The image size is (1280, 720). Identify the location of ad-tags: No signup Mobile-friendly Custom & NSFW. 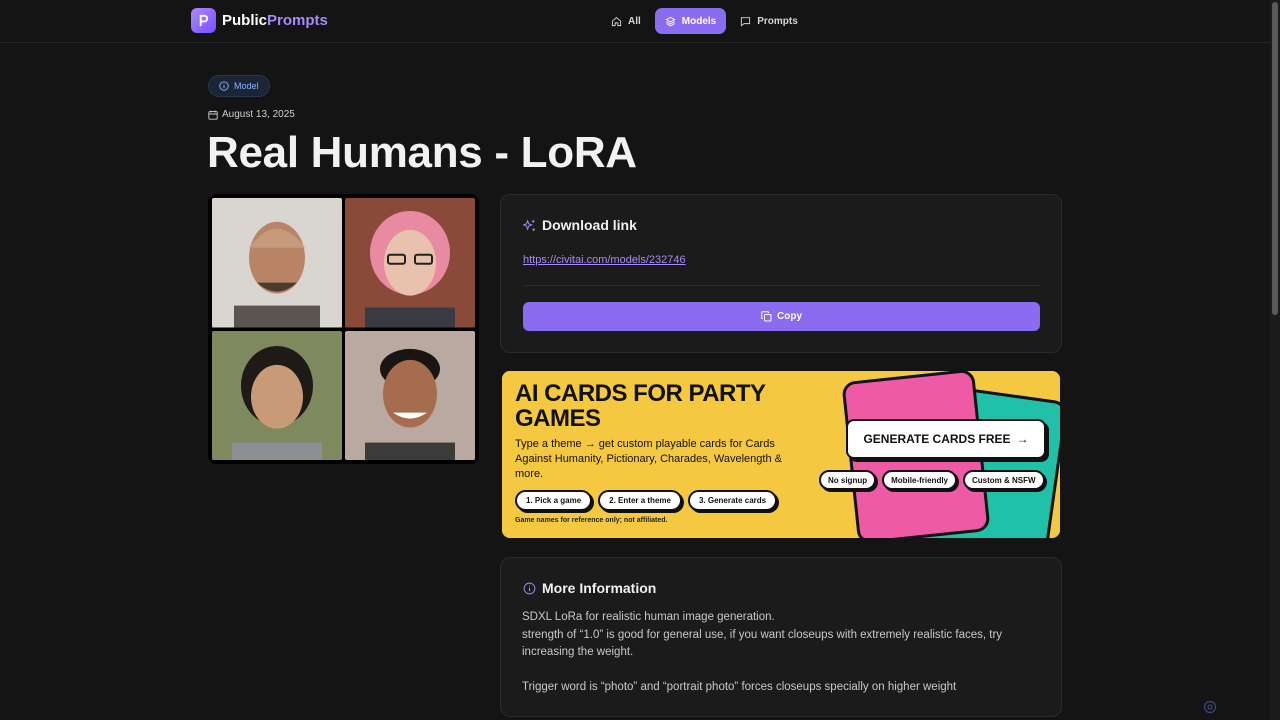
(932, 480).